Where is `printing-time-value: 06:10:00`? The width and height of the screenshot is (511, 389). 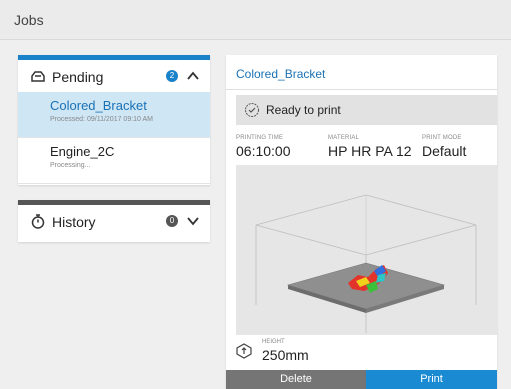 printing-time-value: 06:10:00 is located at coordinates (263, 151).